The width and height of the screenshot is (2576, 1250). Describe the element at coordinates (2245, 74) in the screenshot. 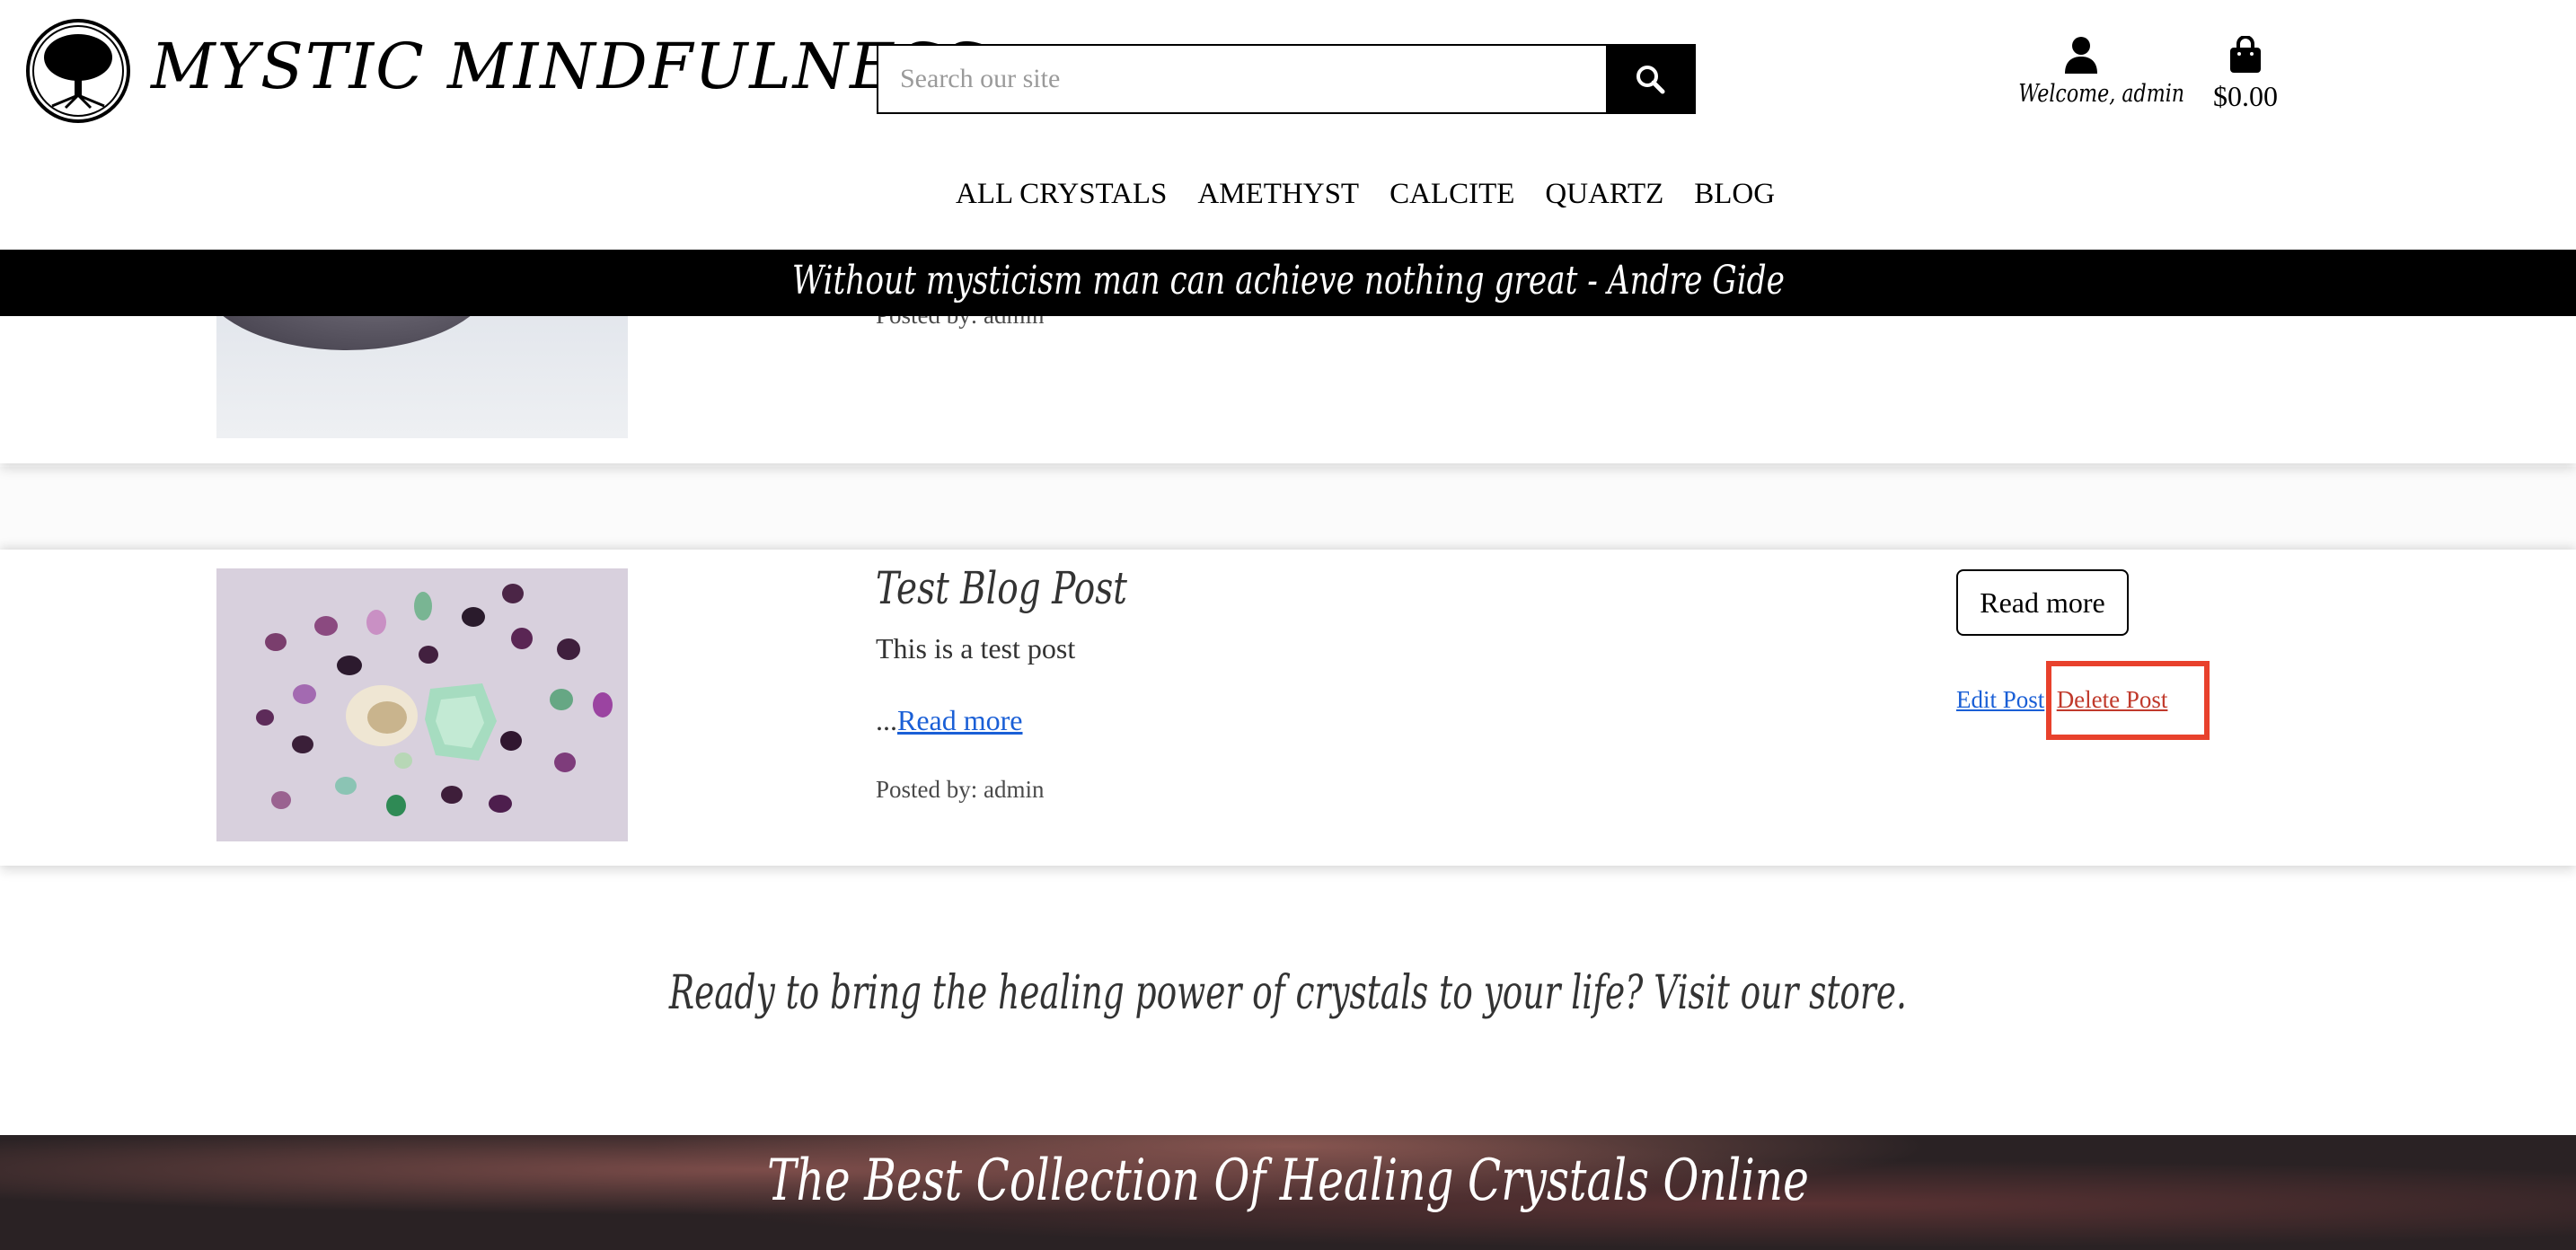

I see `shopping-bag-link: $0.00` at that location.